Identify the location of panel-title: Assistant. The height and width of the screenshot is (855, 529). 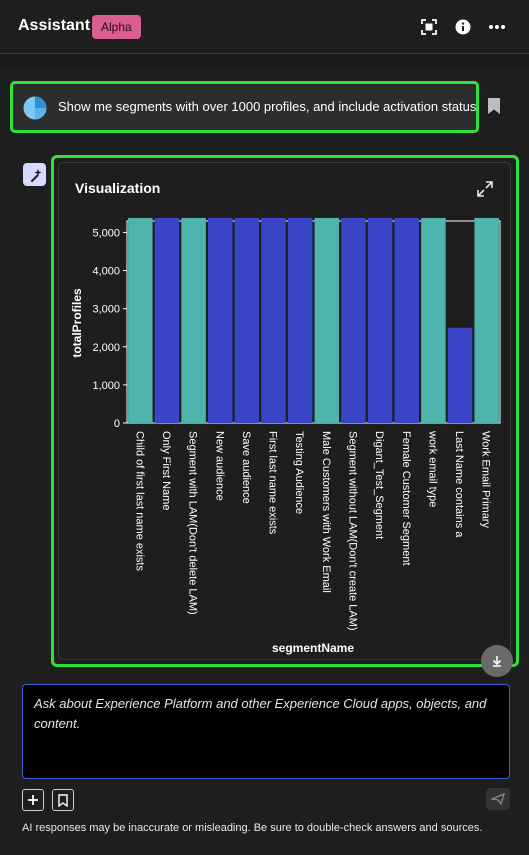
(54, 25).